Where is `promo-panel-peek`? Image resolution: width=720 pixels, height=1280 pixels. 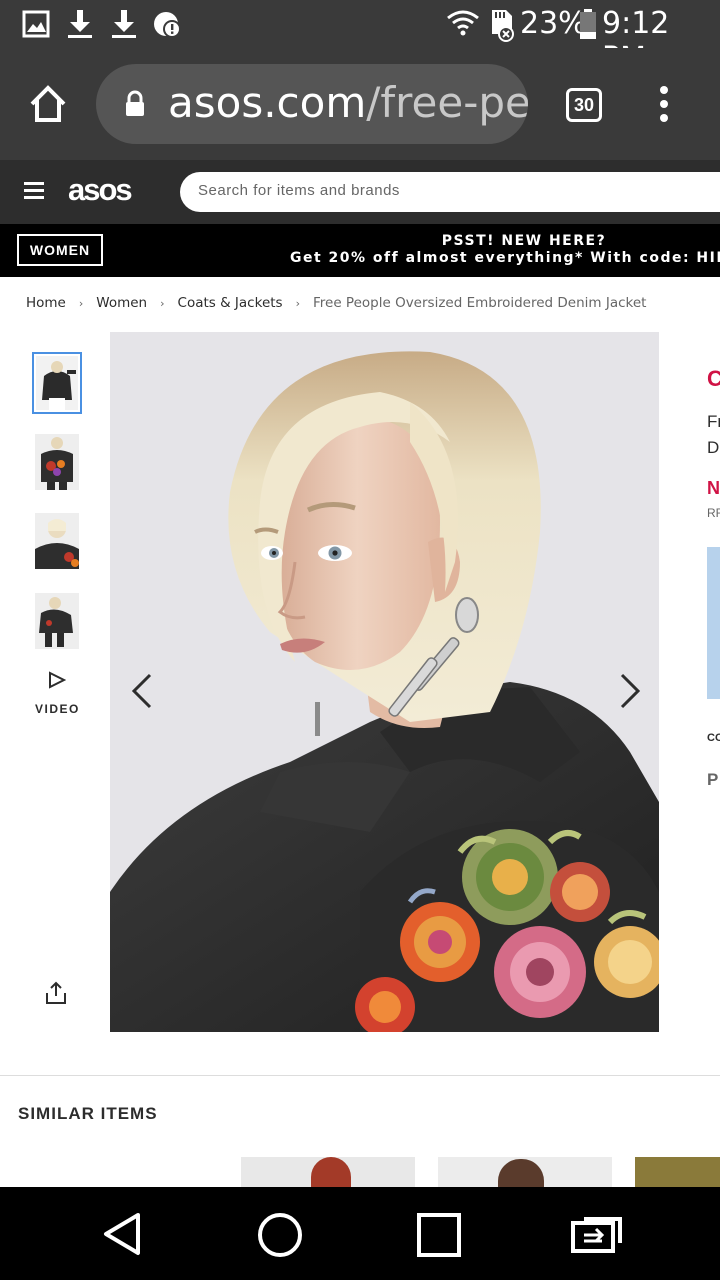
promo-panel-peek is located at coordinates (713, 623).